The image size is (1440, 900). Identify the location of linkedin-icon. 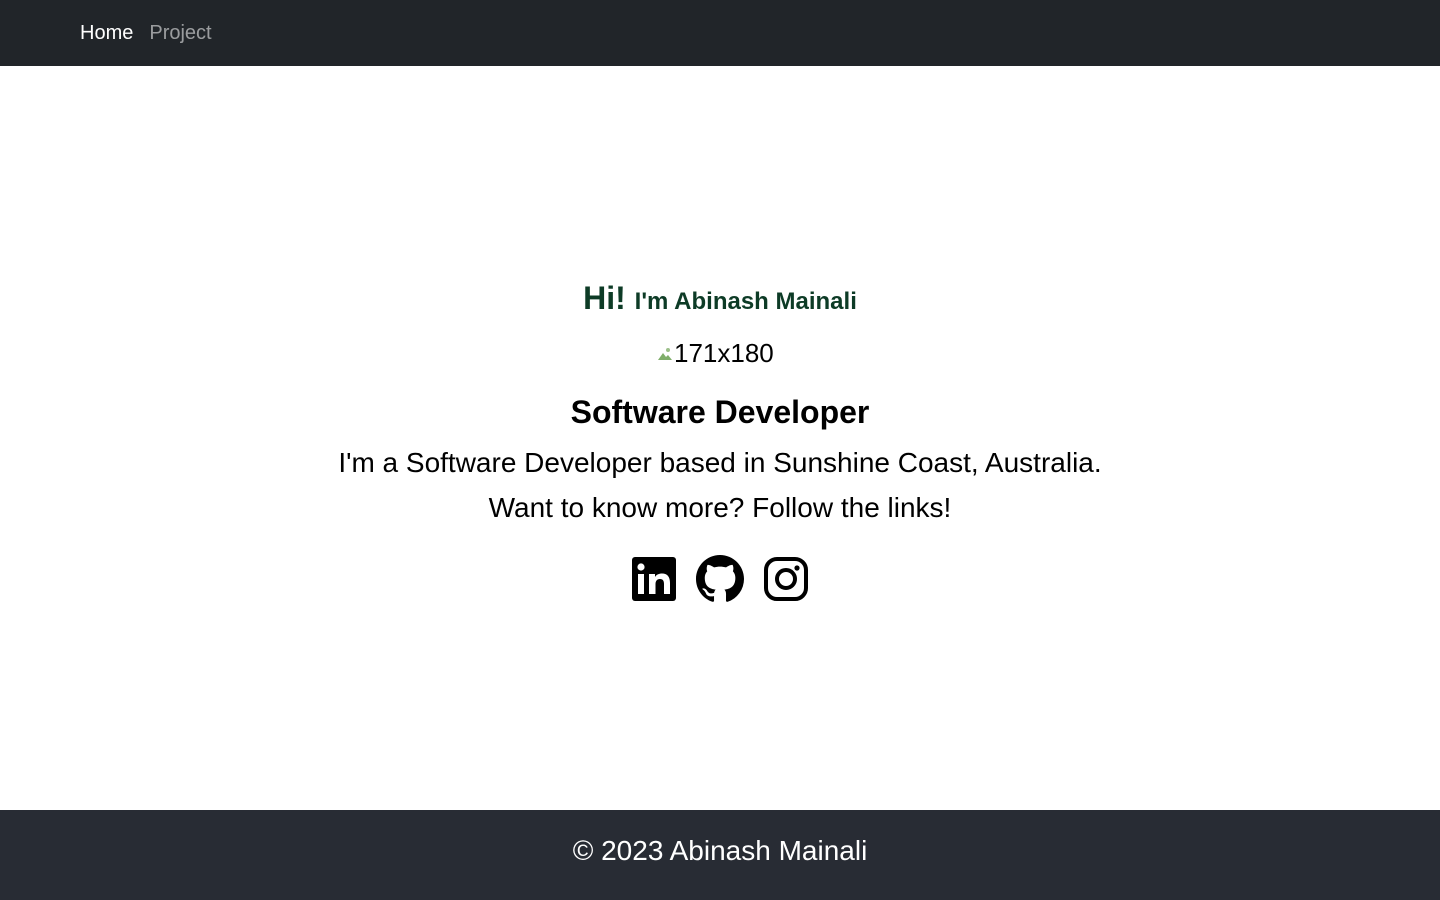
(654, 579).